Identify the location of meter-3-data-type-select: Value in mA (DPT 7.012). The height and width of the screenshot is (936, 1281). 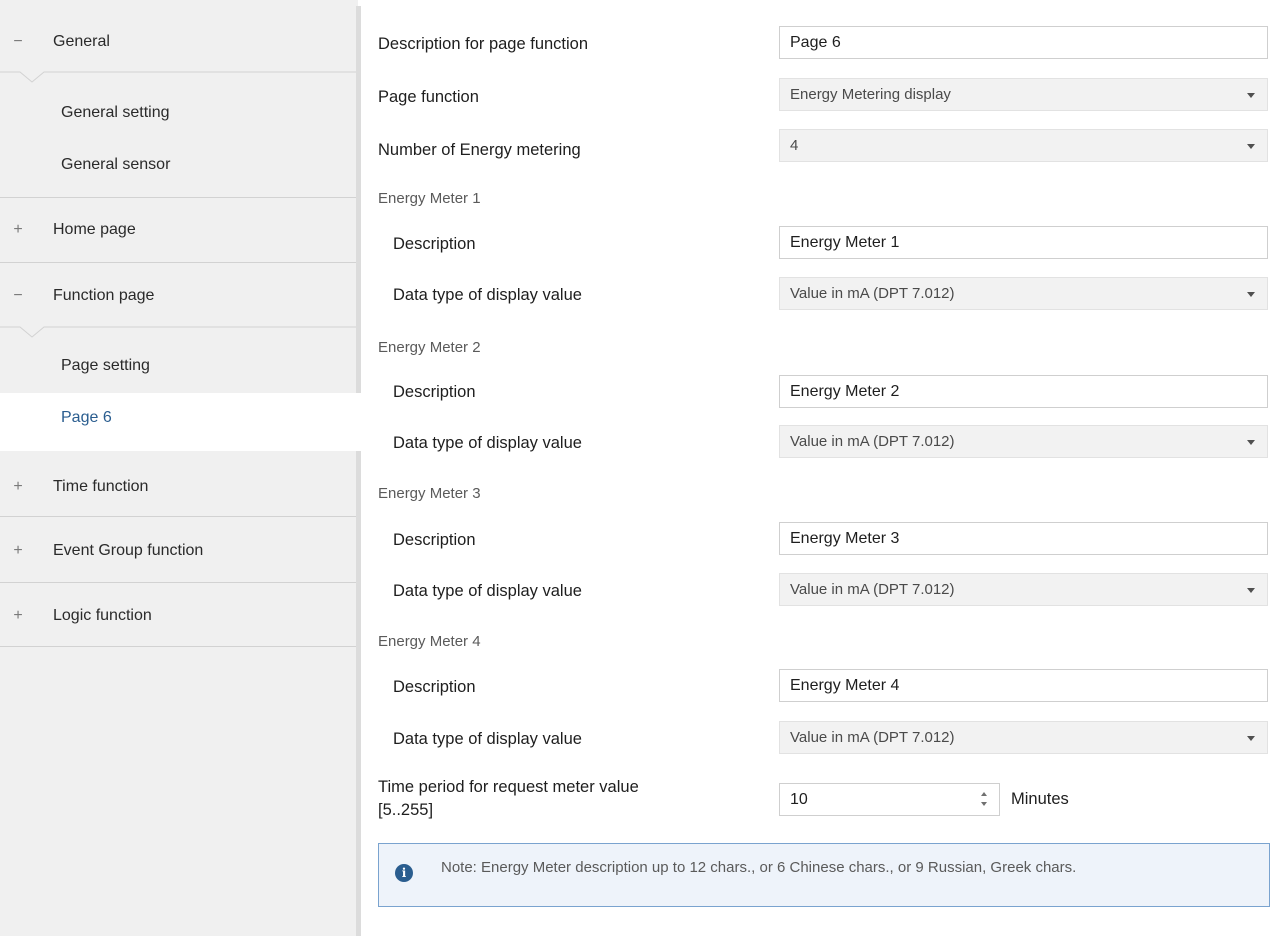
(1023, 589).